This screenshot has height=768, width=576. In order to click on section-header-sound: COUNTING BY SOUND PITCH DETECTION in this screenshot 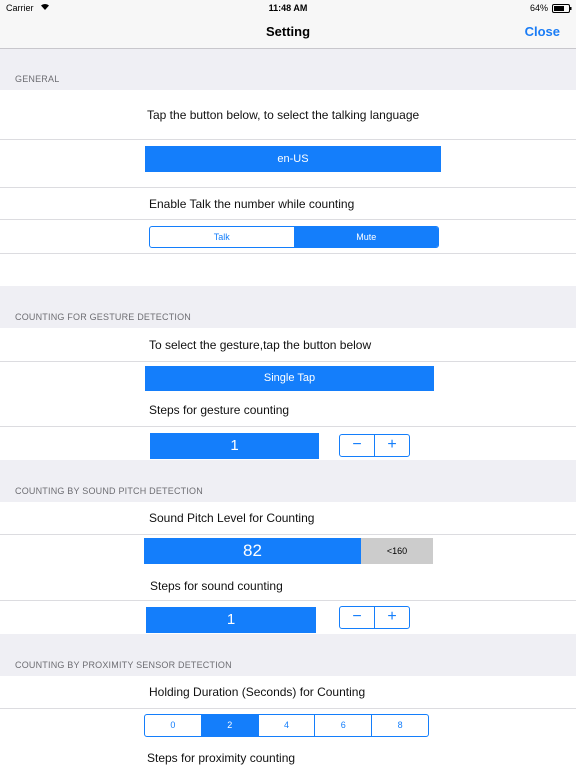, I will do `click(109, 491)`.